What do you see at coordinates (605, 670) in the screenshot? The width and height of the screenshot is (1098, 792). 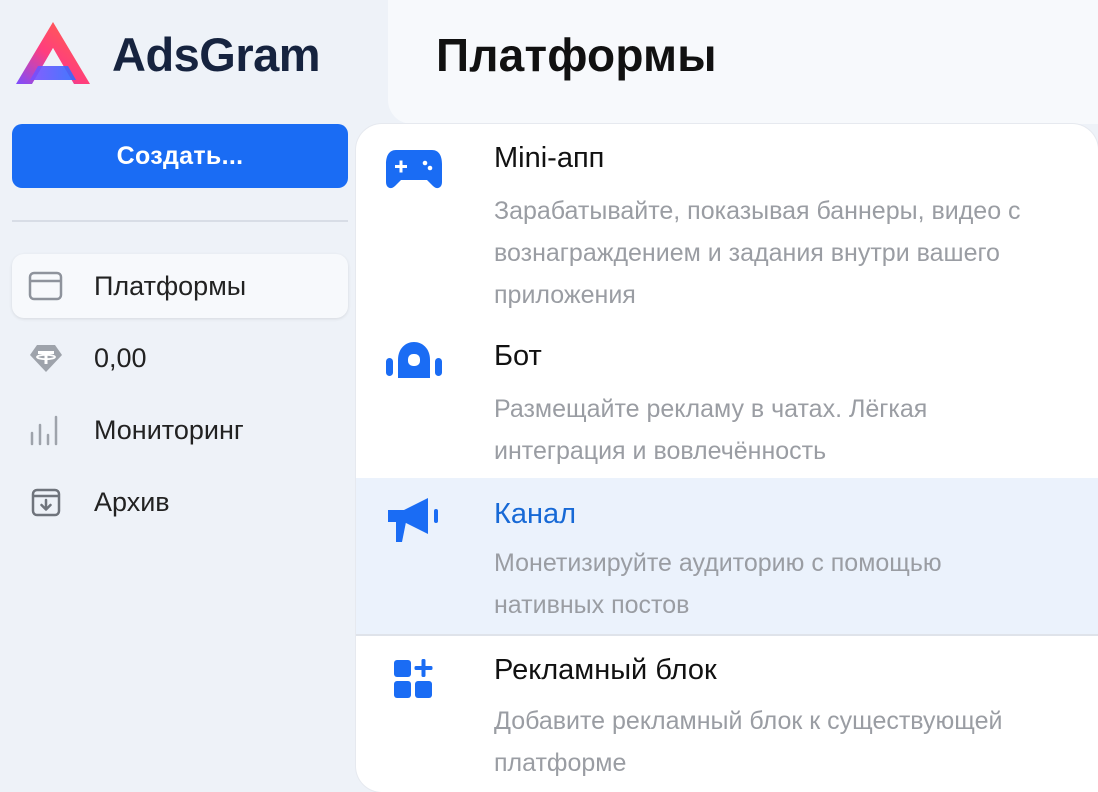 I see `platform-title: Рекламный блок` at bounding box center [605, 670].